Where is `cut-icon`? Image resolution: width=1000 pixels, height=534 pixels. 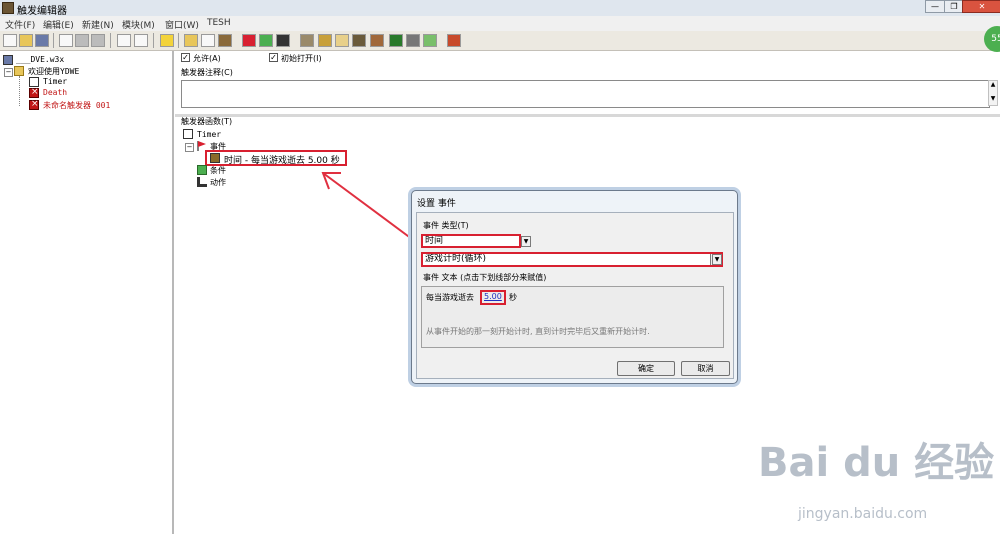 cut-icon is located at coordinates (66, 40).